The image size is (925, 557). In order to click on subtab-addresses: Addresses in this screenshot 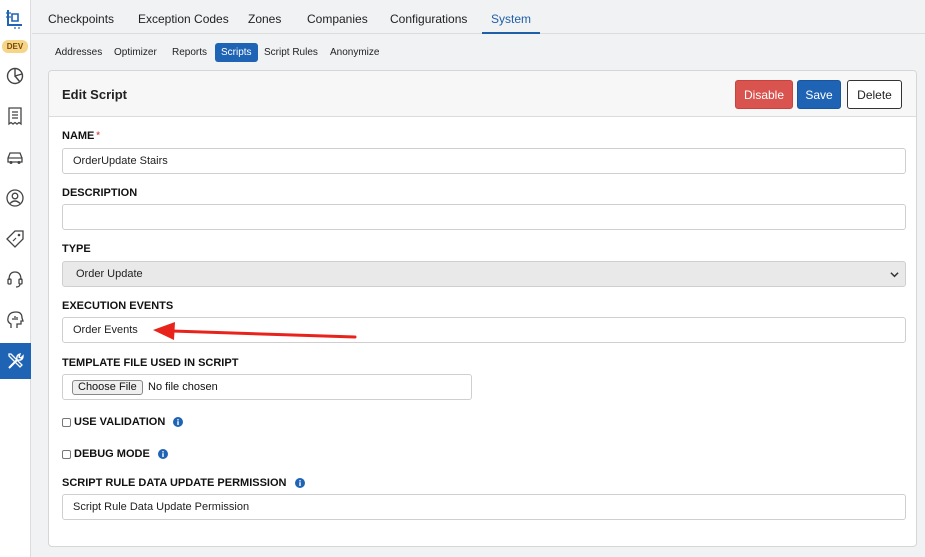, I will do `click(78, 52)`.